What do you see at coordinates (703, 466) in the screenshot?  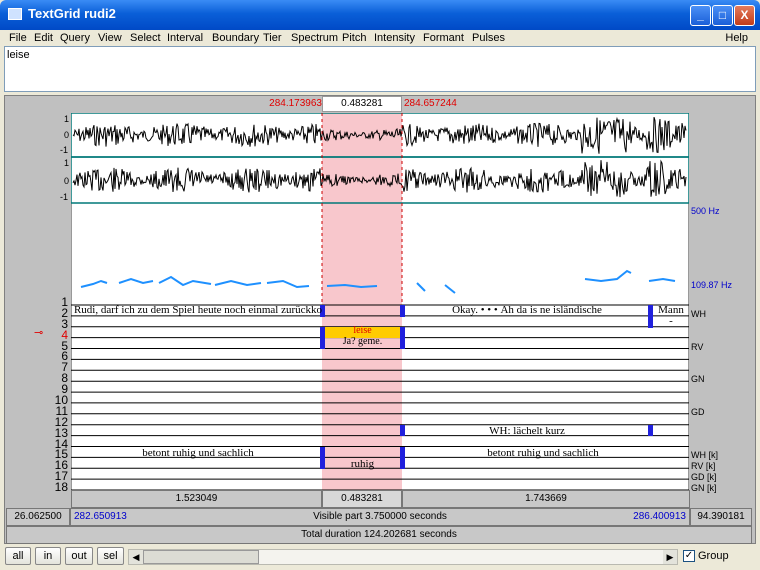 I see `tier-name: RV [k]` at bounding box center [703, 466].